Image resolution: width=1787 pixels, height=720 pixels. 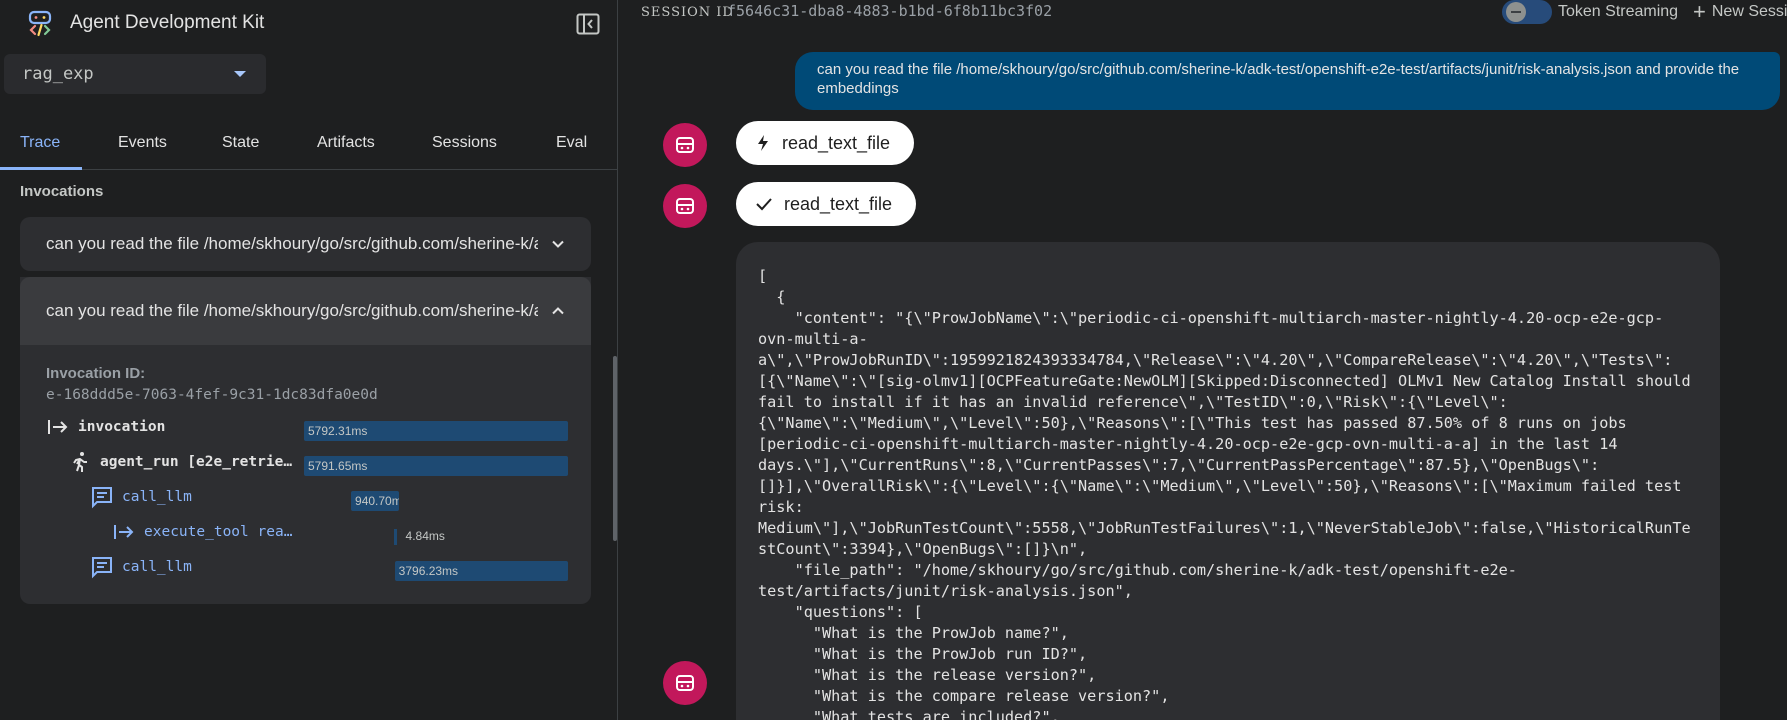 I want to click on duration-bar: 940.70ms, so click(x=375, y=501).